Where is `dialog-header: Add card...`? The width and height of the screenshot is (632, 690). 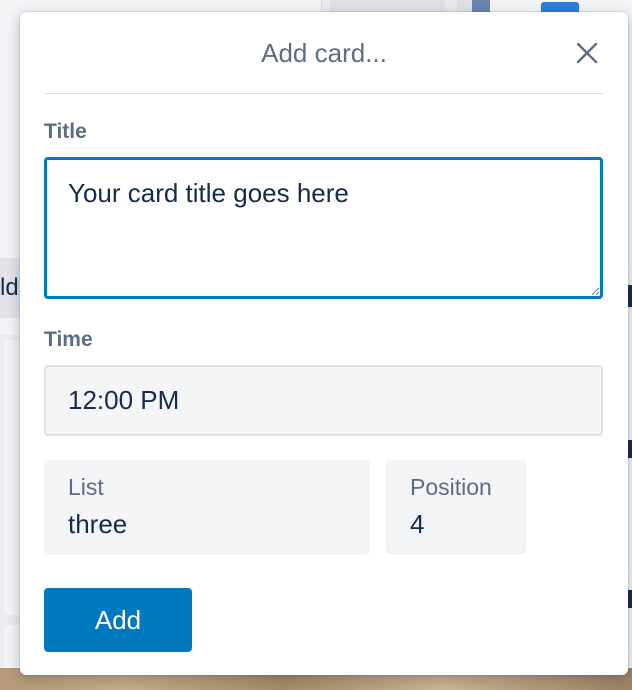 dialog-header: Add card... is located at coordinates (324, 53).